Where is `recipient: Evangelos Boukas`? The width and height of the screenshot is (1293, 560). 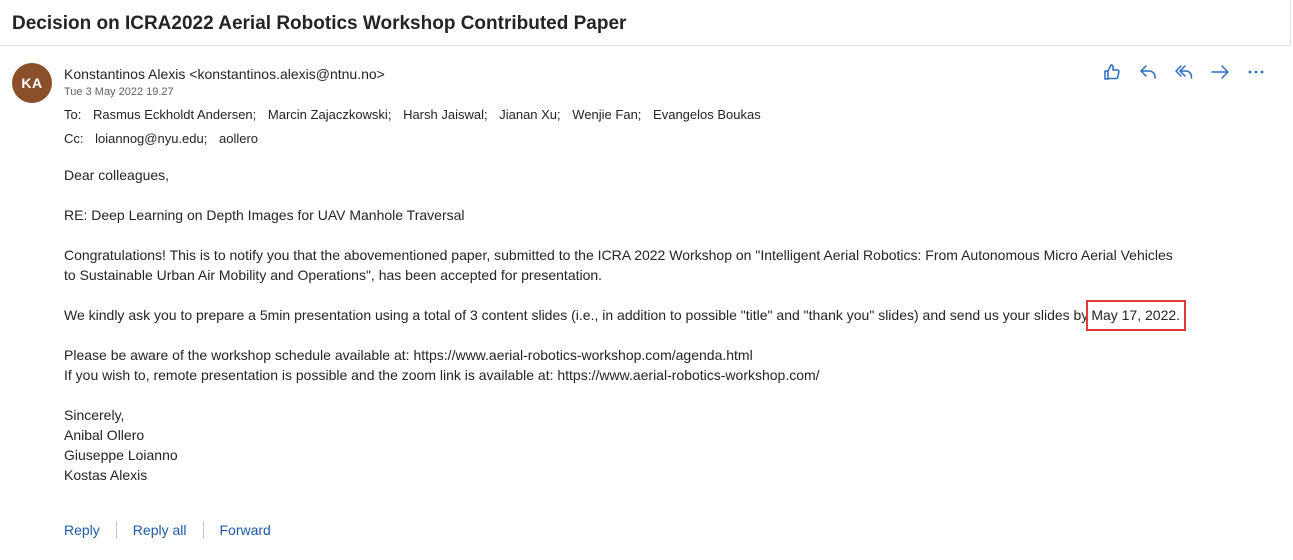
recipient: Evangelos Boukas is located at coordinates (707, 114).